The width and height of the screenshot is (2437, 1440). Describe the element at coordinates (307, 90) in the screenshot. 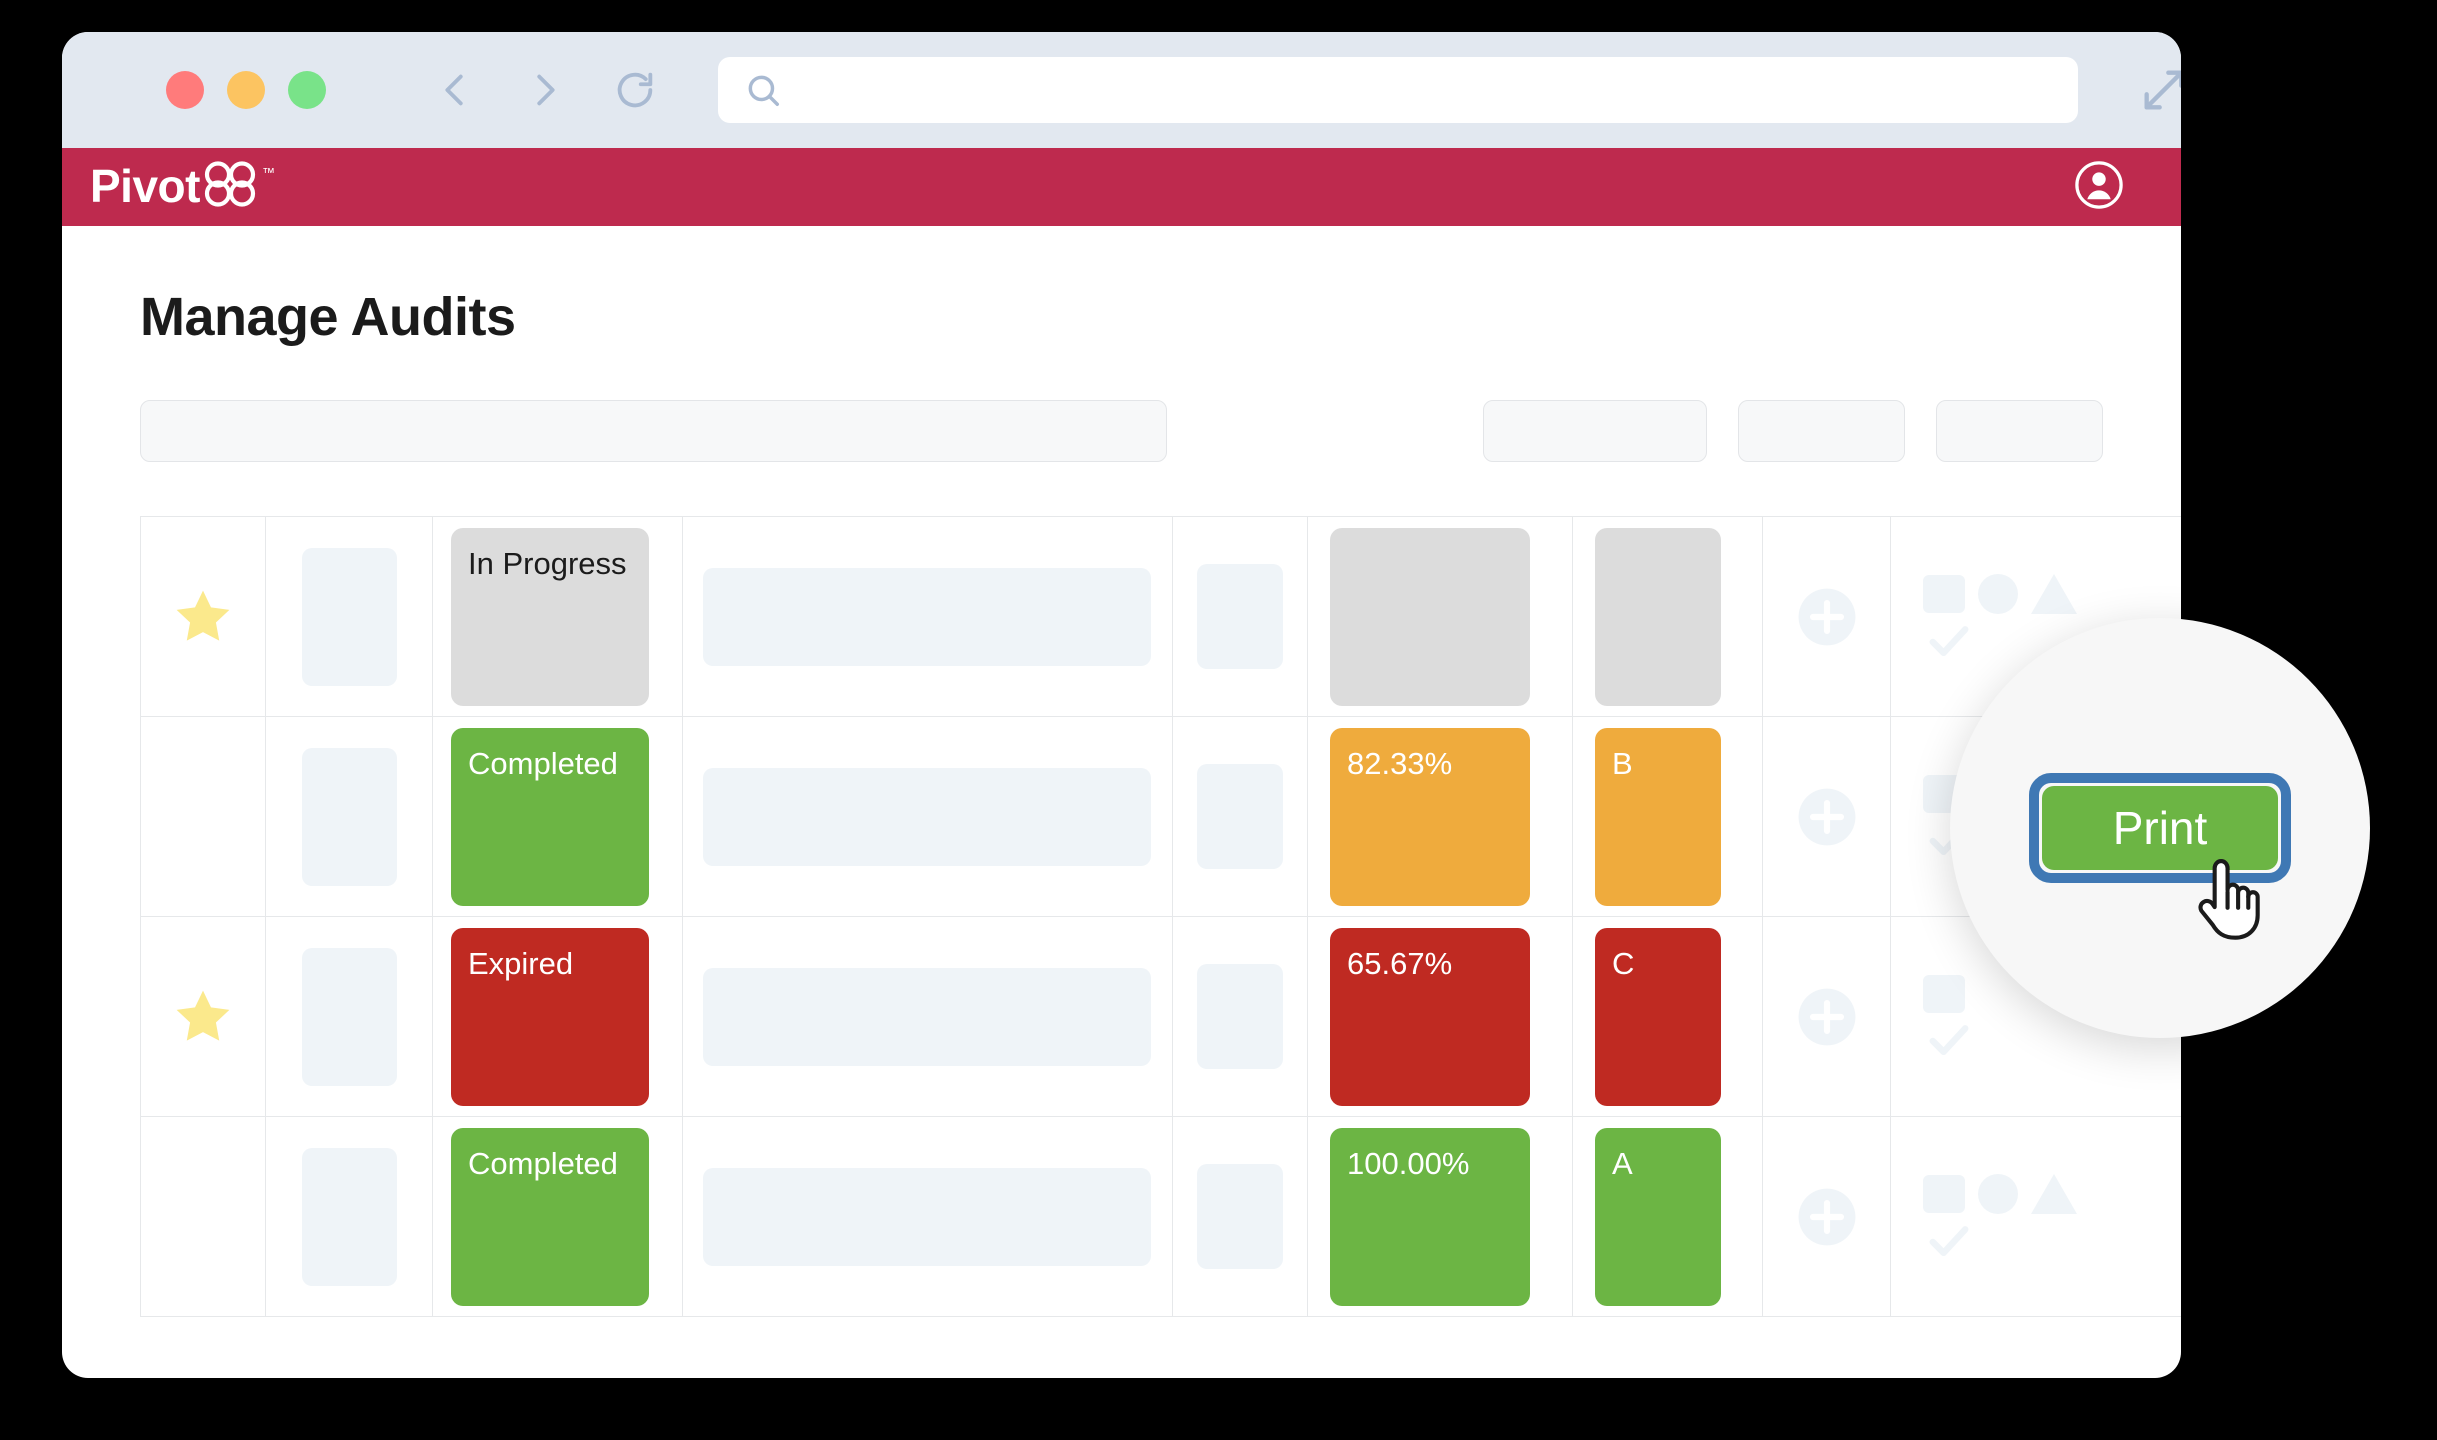

I see `maximize-window-button` at that location.